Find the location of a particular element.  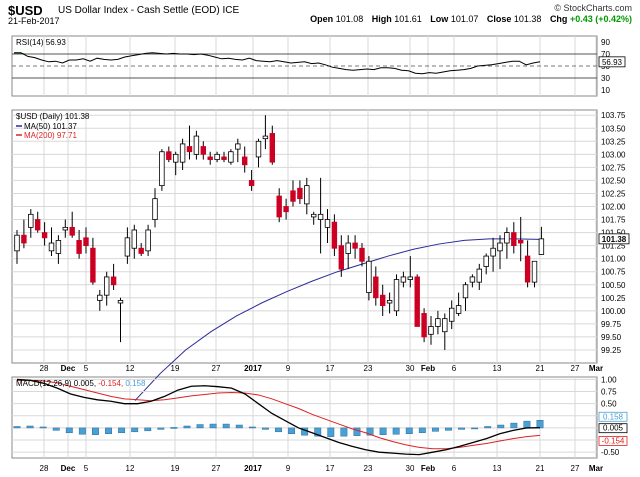

macd-x-tick-label: 5 is located at coordinates (86, 468).